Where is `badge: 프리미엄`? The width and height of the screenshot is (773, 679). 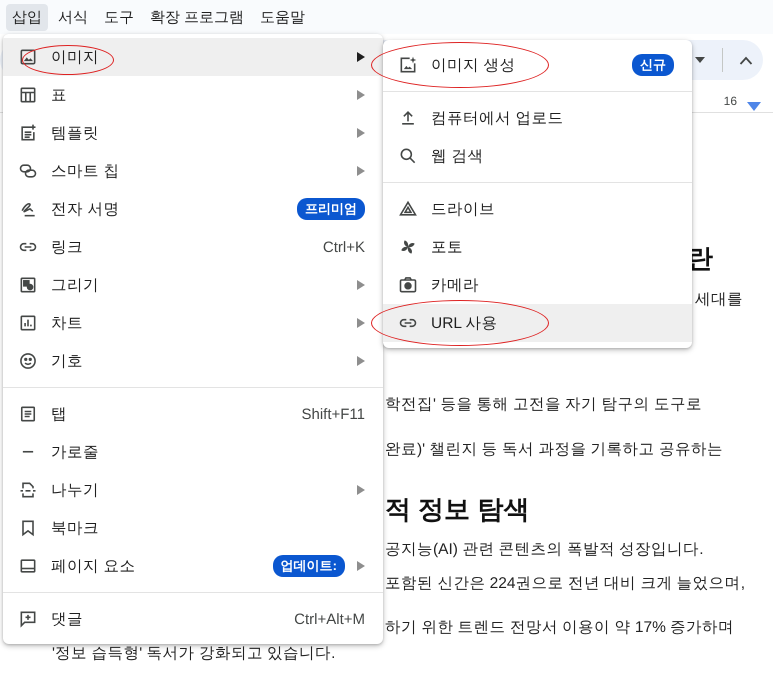 badge: 프리미엄 is located at coordinates (331, 209).